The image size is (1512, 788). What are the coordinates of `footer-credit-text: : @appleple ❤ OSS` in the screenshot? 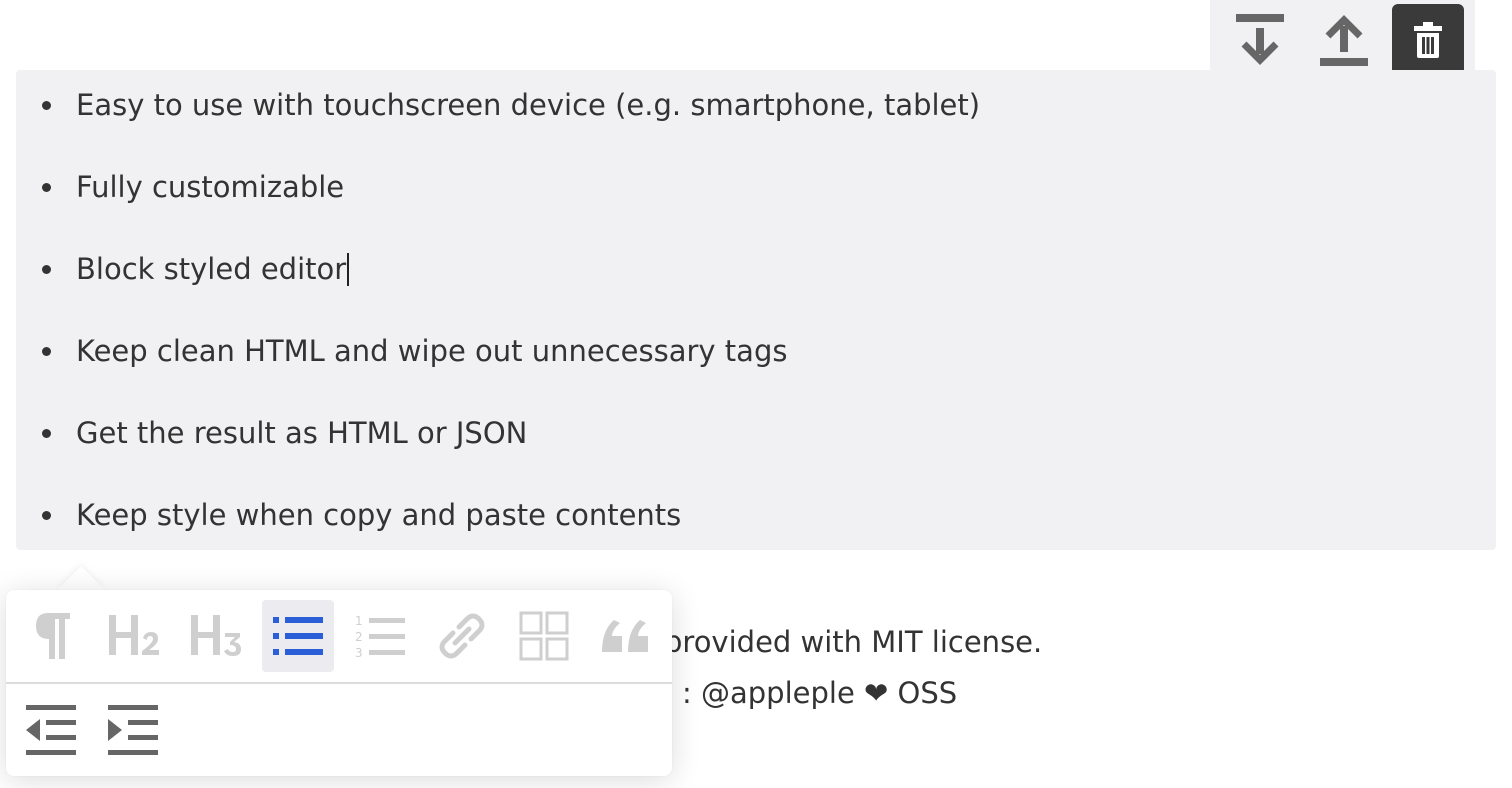 It's located at (820, 693).